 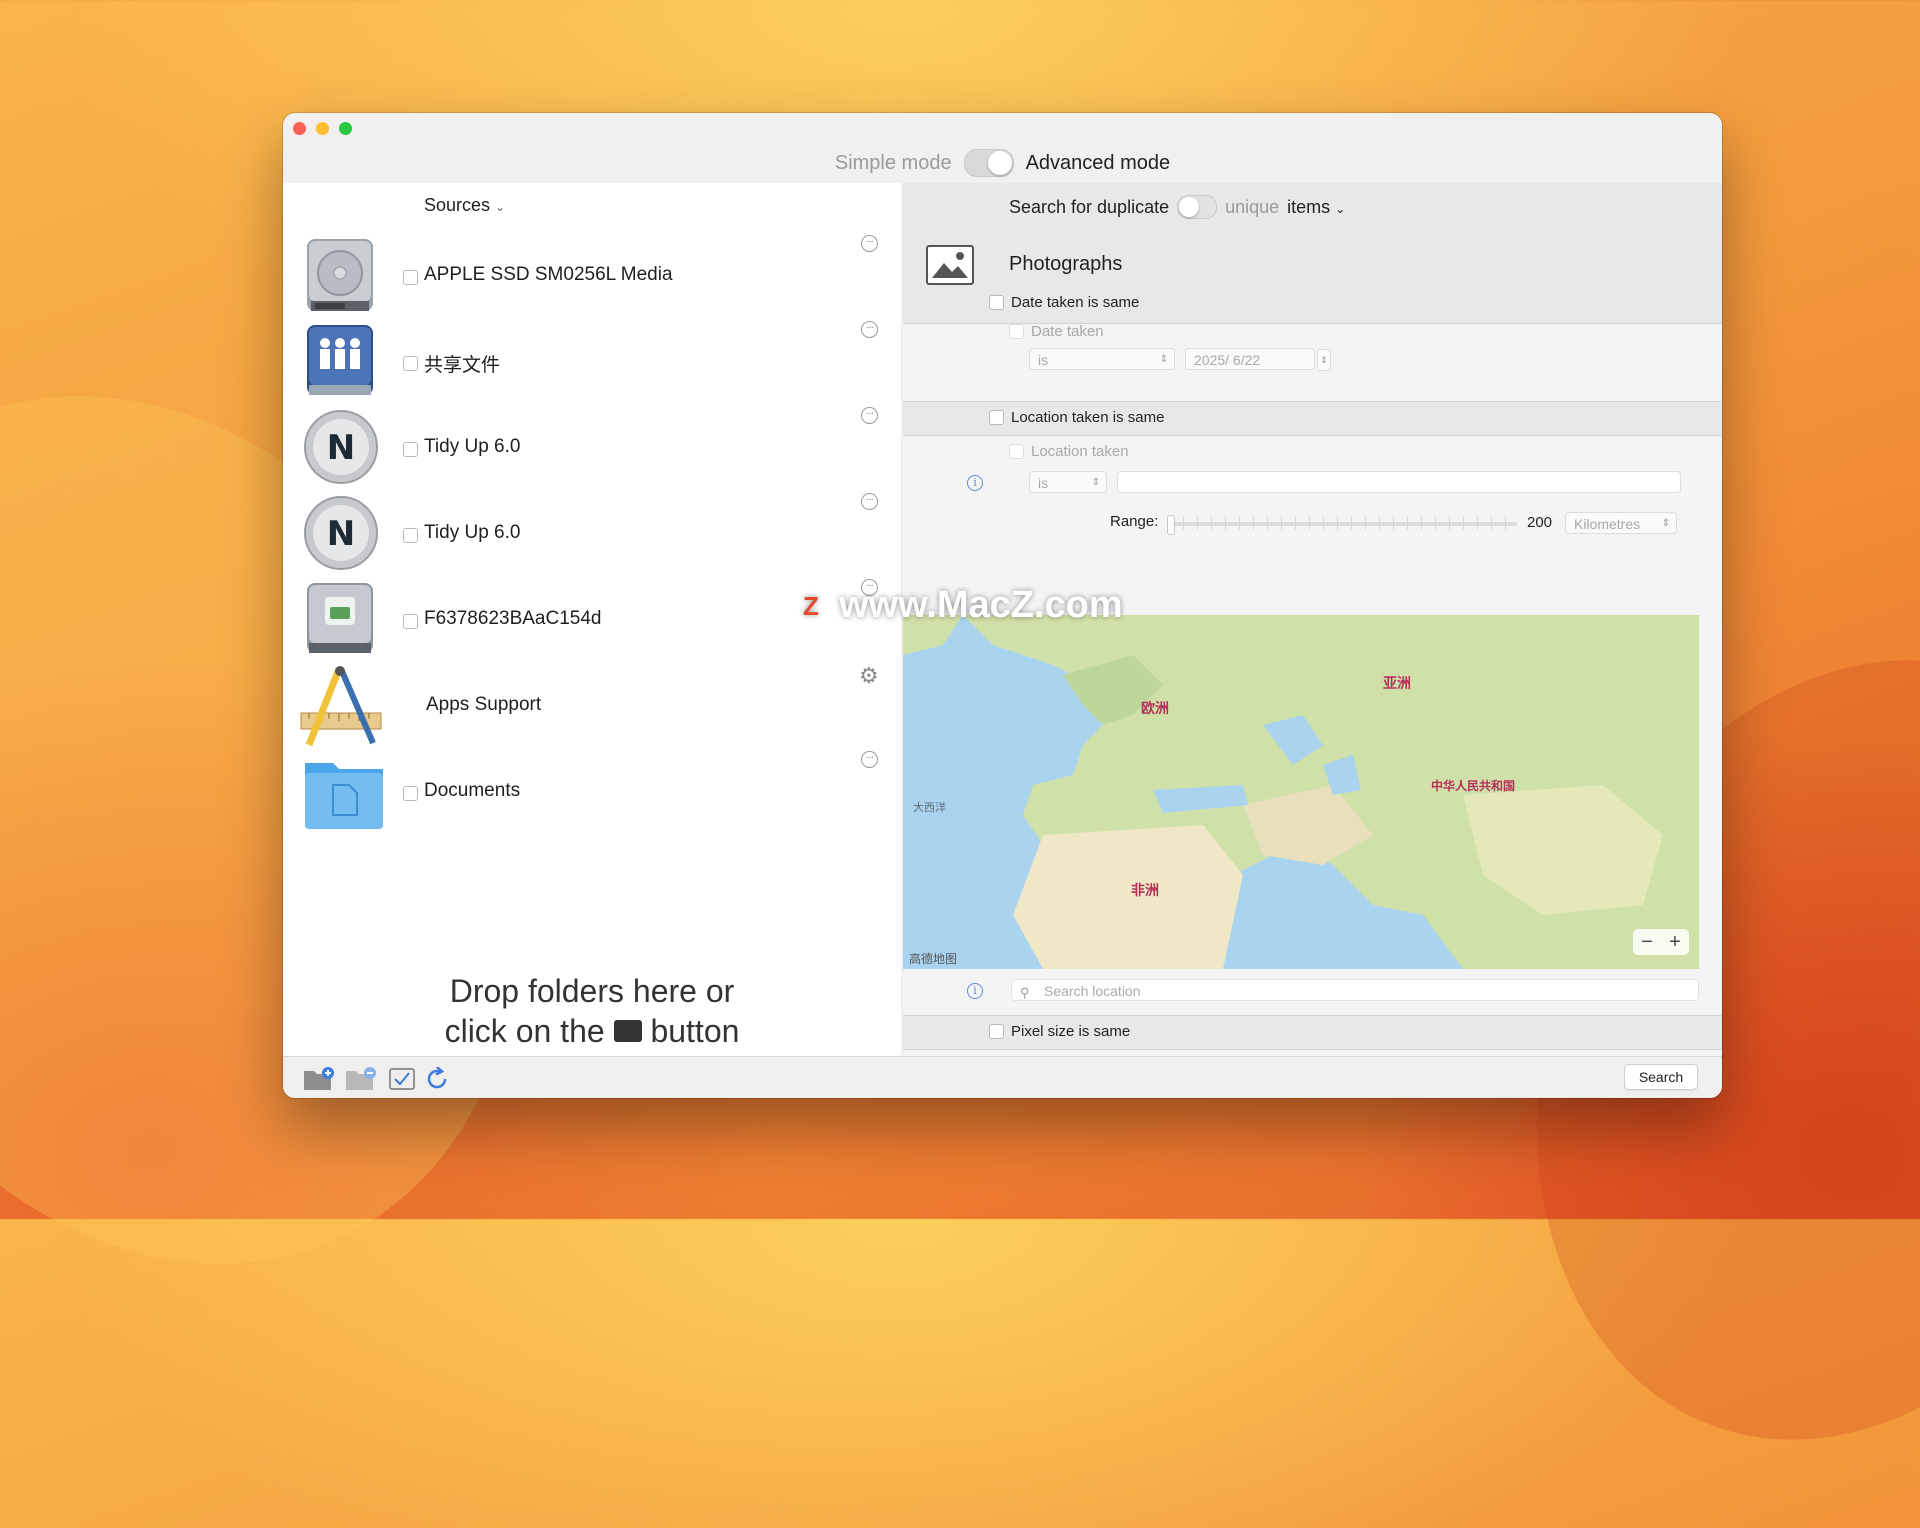 I want to click on bottom-toolbar: Search, so click(x=1002, y=1077).